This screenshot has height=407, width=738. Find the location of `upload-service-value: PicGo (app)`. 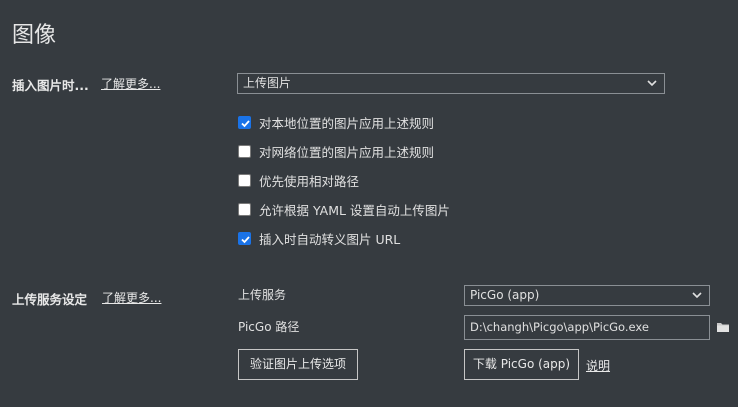

upload-service-value: PicGo (app) is located at coordinates (505, 295).